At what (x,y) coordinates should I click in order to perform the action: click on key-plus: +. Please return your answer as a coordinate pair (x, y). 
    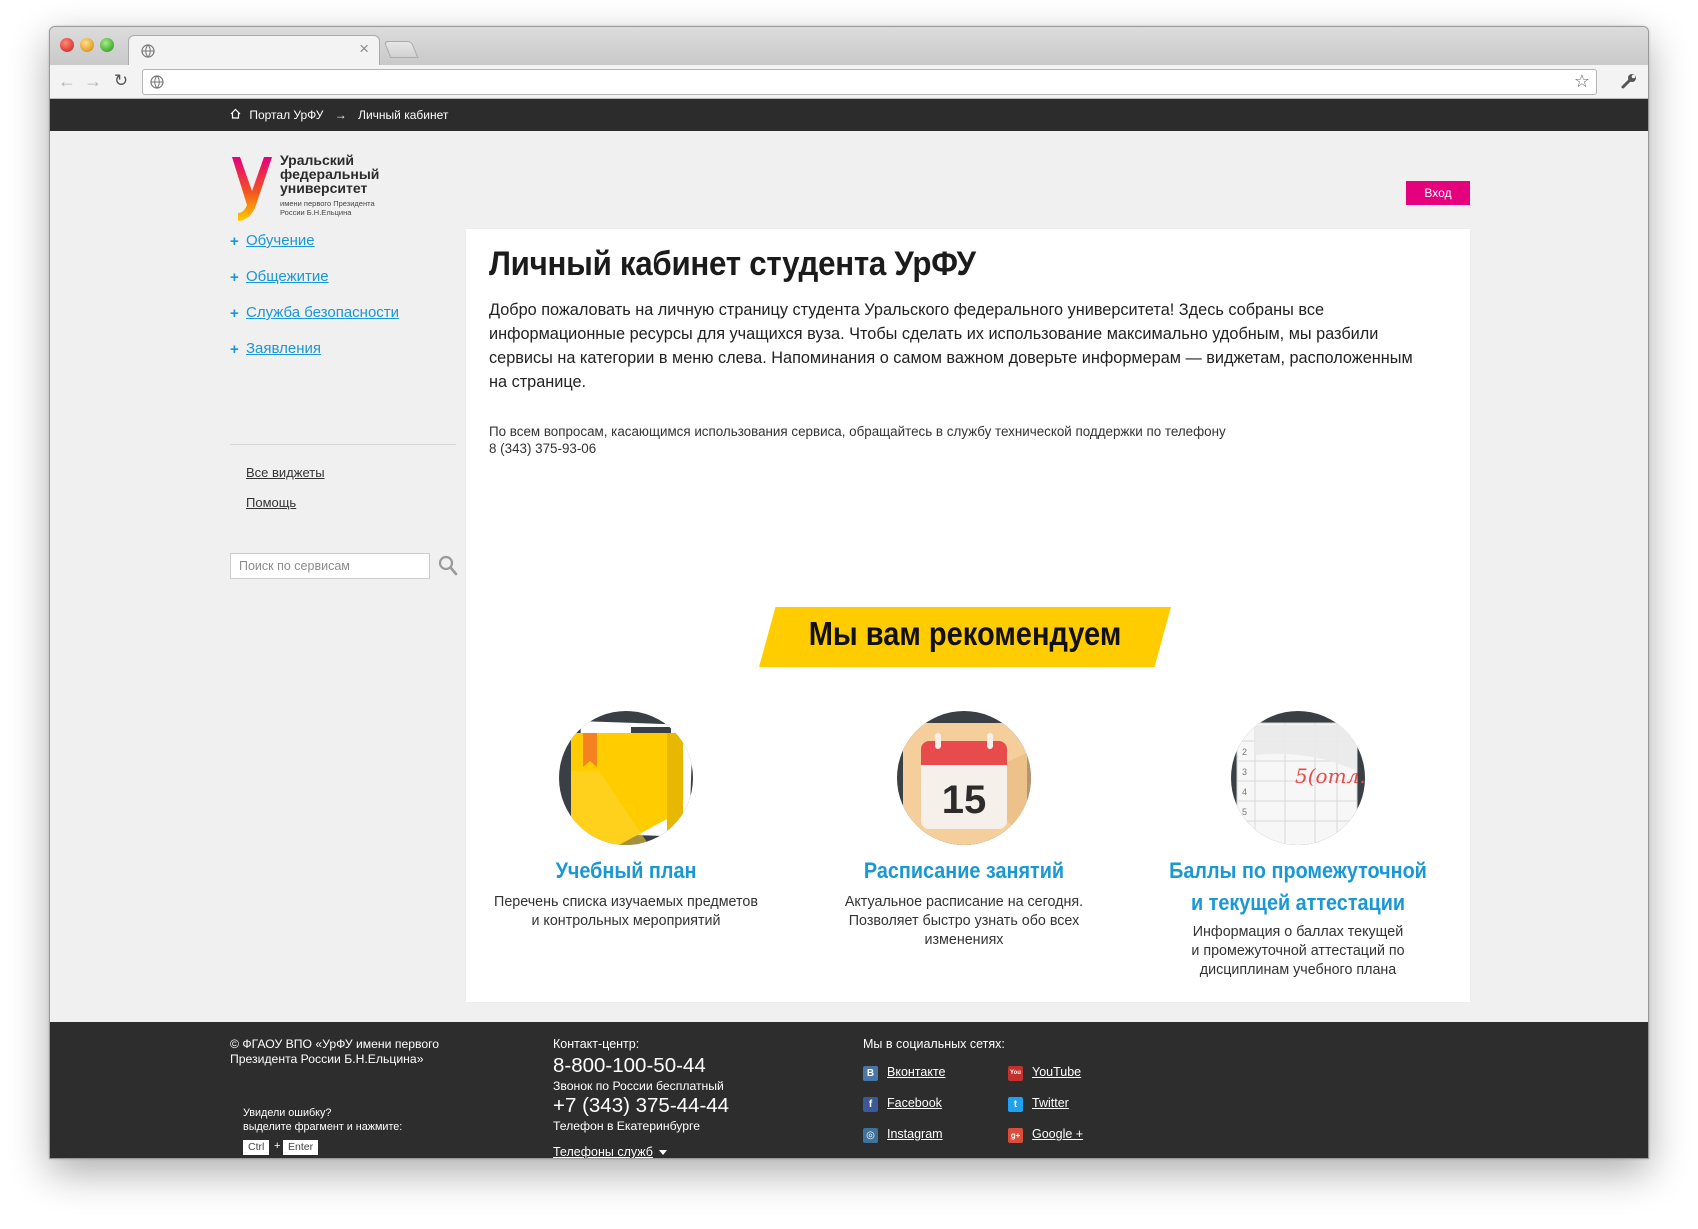
    Looking at the image, I should click on (277, 1146).